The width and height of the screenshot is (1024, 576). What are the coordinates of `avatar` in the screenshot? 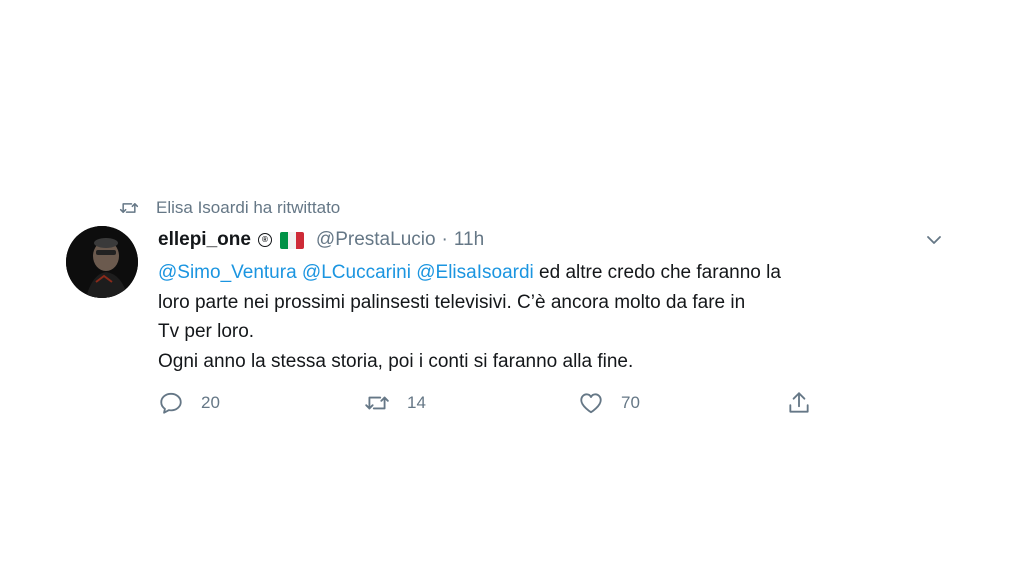 It's located at (102, 262).